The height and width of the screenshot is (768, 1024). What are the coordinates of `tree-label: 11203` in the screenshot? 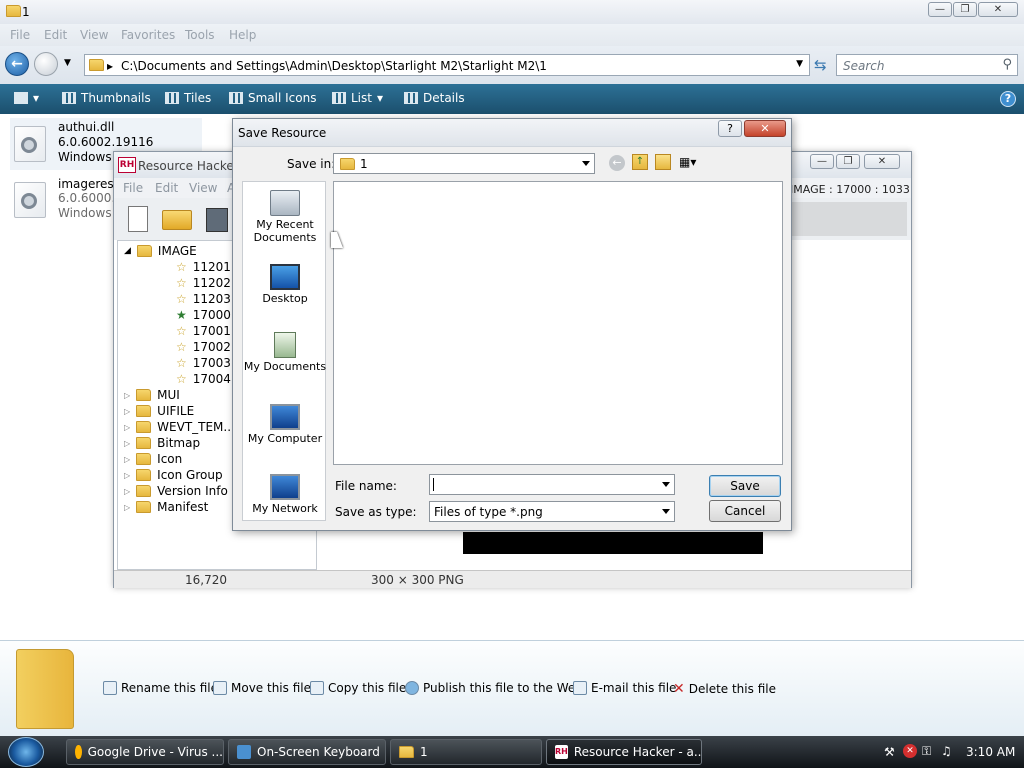 It's located at (211, 299).